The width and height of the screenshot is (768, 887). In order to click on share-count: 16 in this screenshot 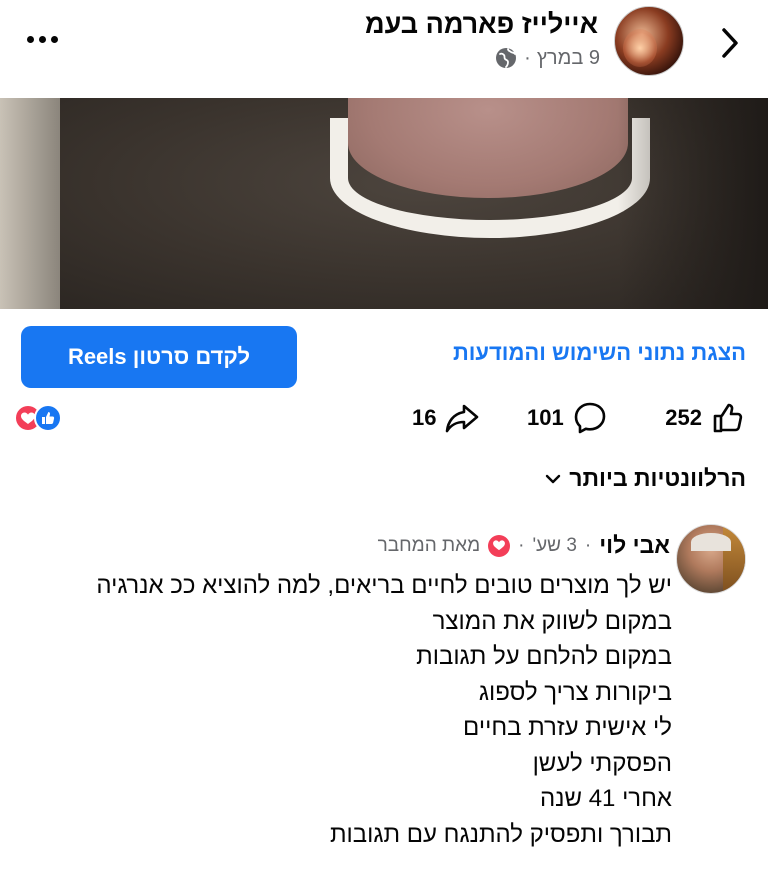, I will do `click(424, 417)`.